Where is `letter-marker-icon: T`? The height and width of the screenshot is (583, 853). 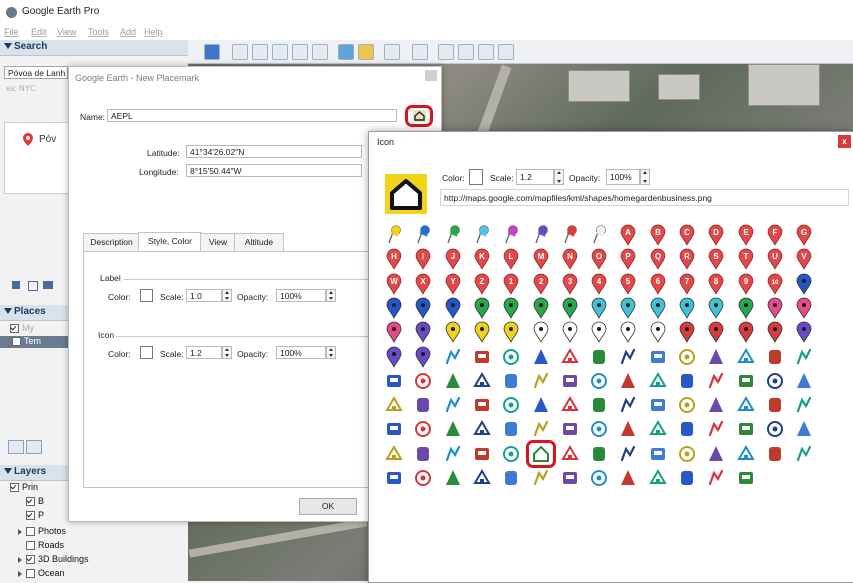 letter-marker-icon: T is located at coordinates (746, 259).